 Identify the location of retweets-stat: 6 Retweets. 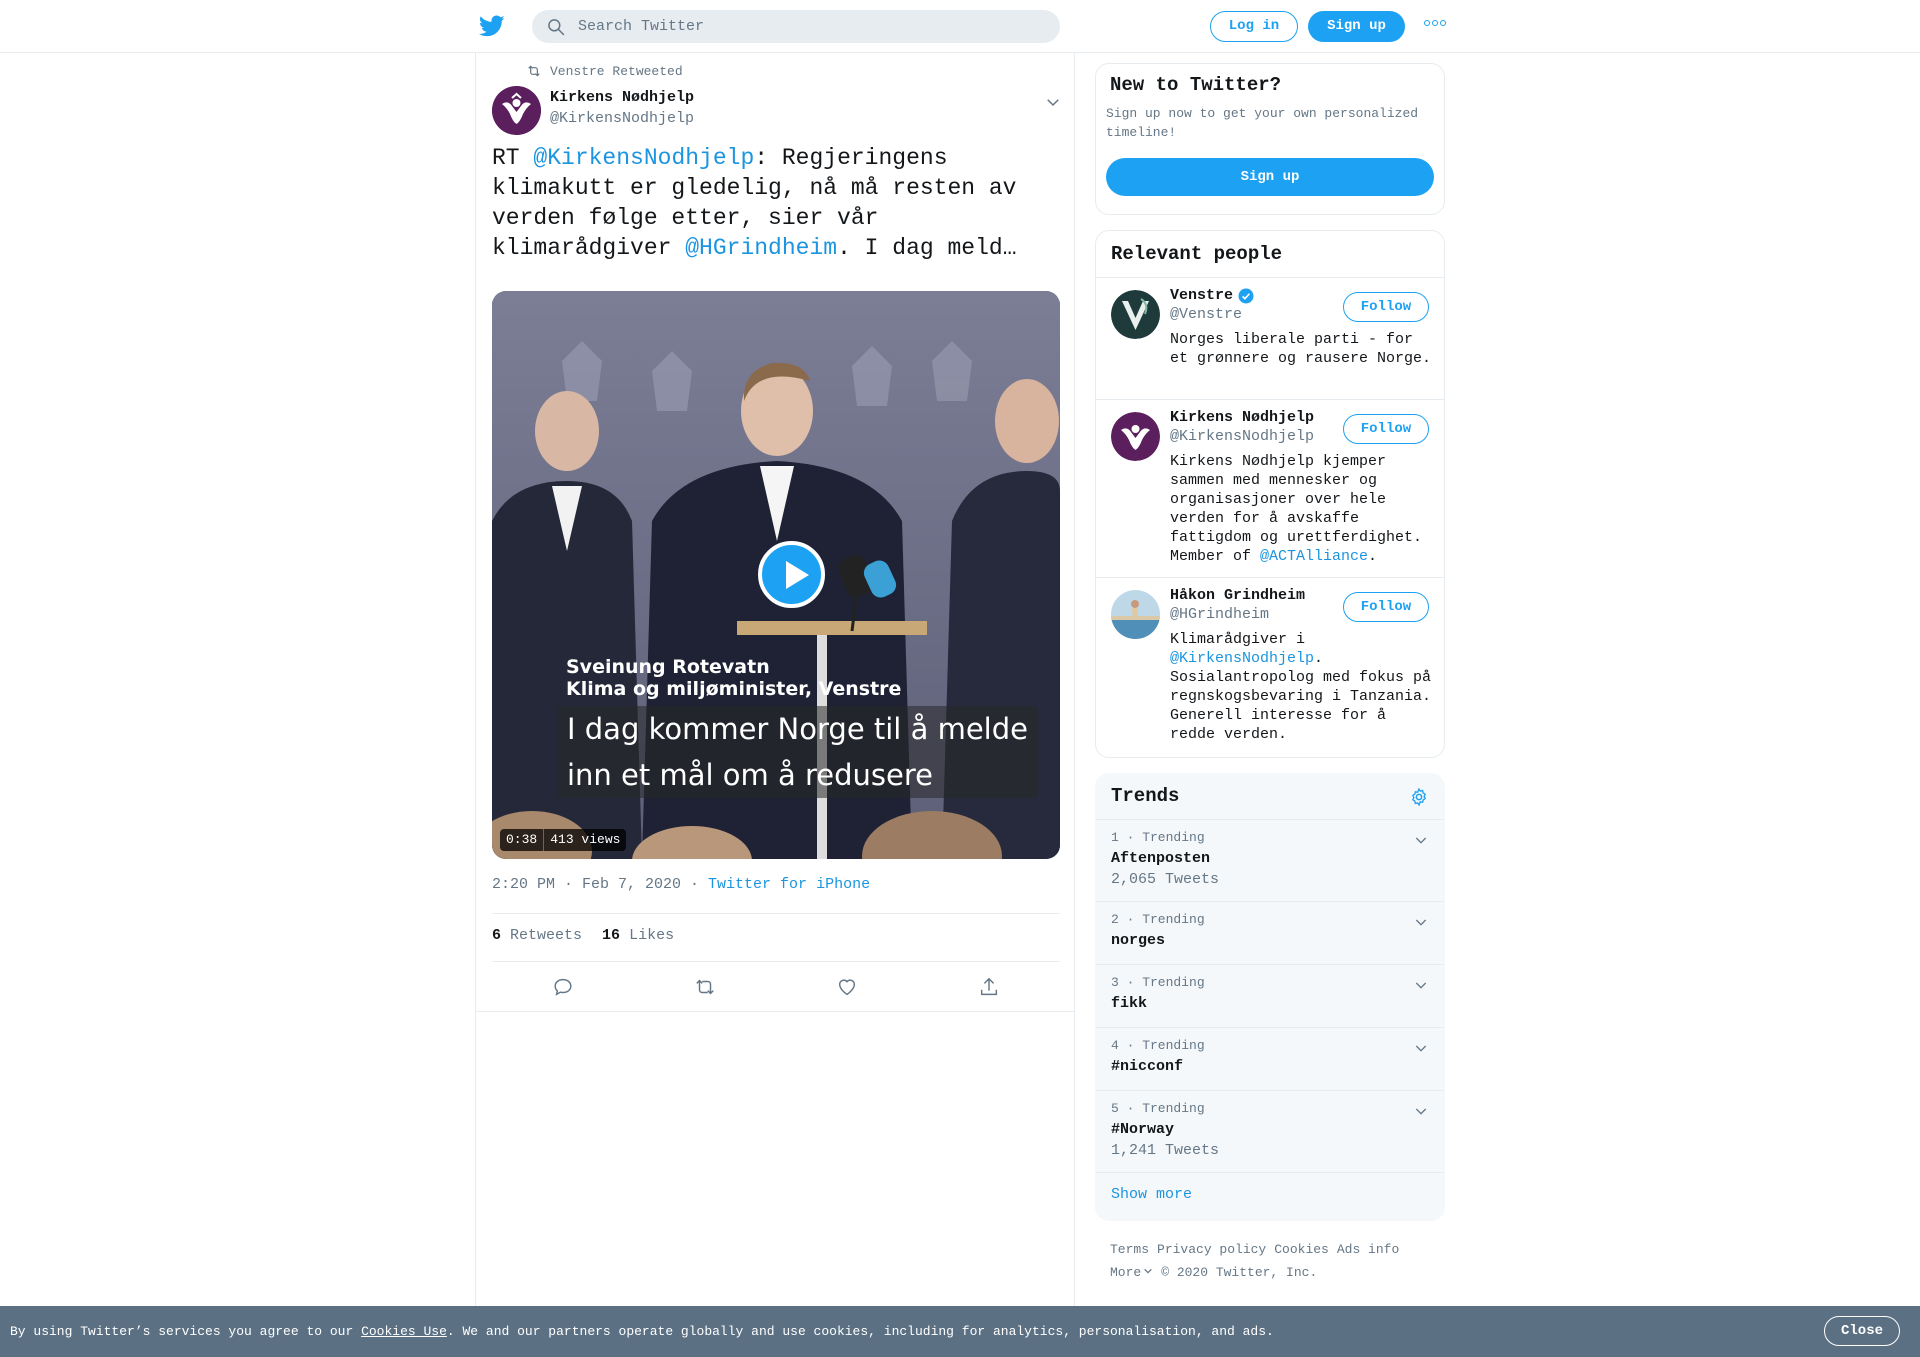
(537, 935).